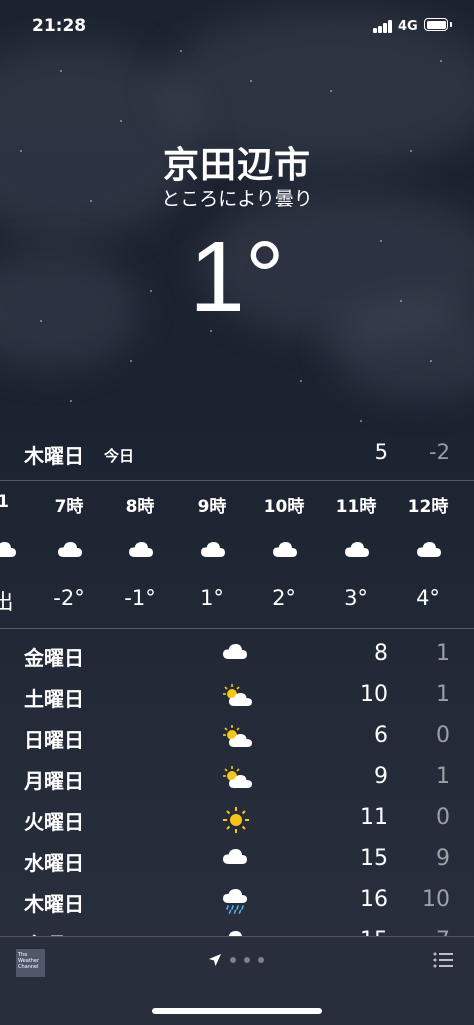 The width and height of the screenshot is (474, 1025). I want to click on daily-row: 土曜日 10 1, so click(237, 697).